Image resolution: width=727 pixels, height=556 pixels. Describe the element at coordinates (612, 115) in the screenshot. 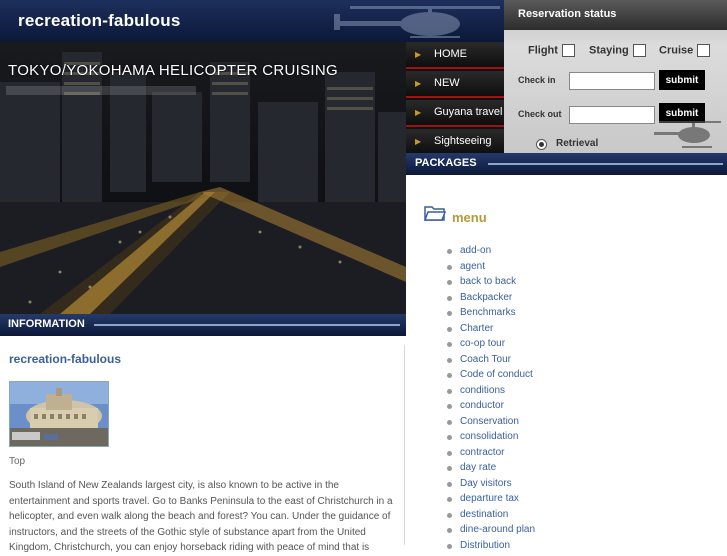

I see `check-out-input` at that location.